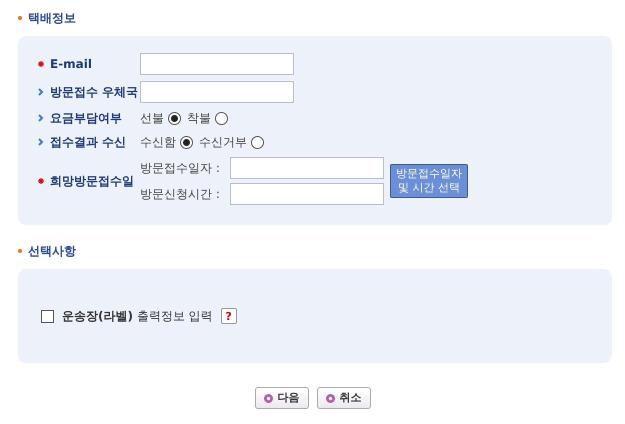  What do you see at coordinates (199, 118) in the screenshot?
I see `radio-label: 착불` at bounding box center [199, 118].